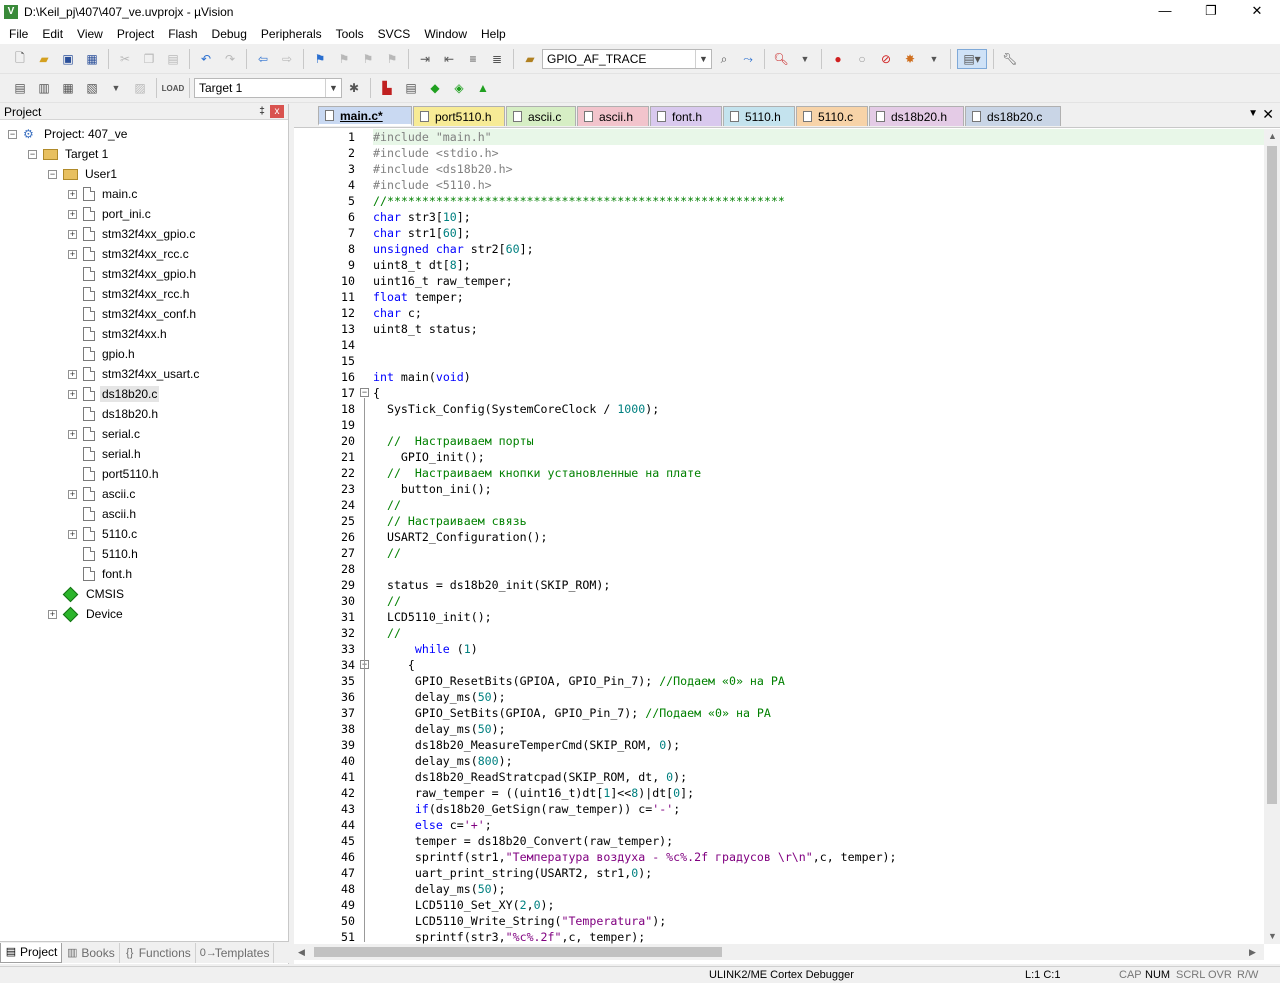 This screenshot has height=983, width=1280. What do you see at coordinates (910, 59) in the screenshot?
I see `kill-breakpoints-icon: ✸` at bounding box center [910, 59].